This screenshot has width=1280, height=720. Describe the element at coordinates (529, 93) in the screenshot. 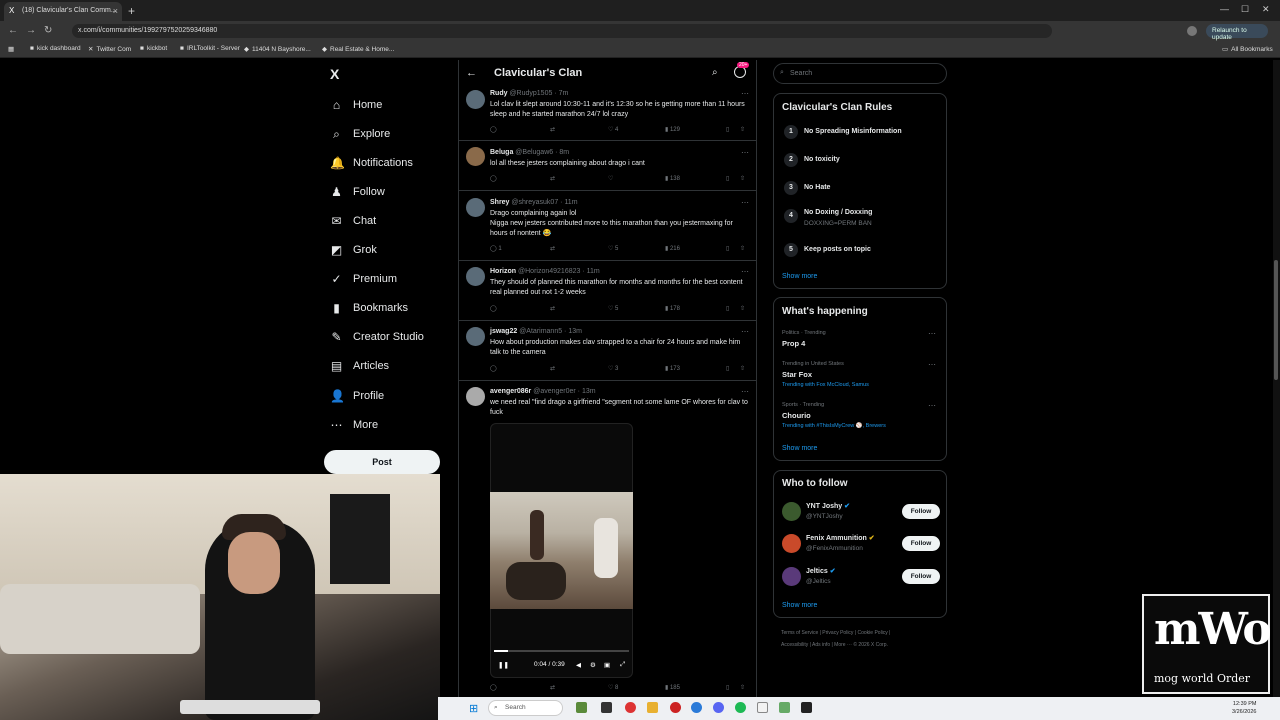

I see `tweet-author: Rudy @Rudyp1505 · 7m` at that location.